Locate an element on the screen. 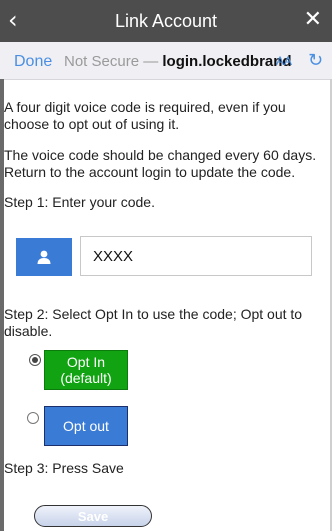 The image size is (332, 531). opt-in-button: Opt In (default) is located at coordinates (86, 370).